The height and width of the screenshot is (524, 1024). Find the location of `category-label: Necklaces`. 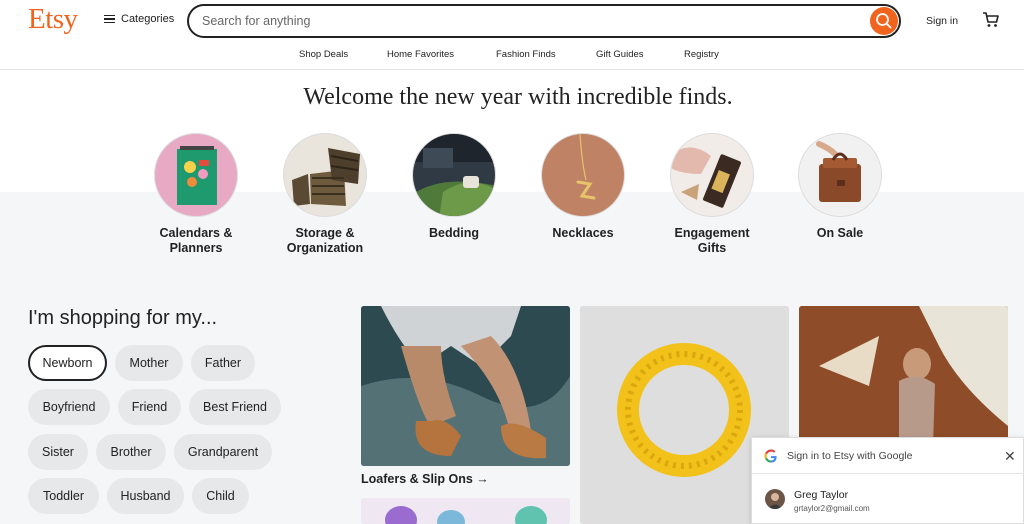

category-label: Necklaces is located at coordinates (583, 233).